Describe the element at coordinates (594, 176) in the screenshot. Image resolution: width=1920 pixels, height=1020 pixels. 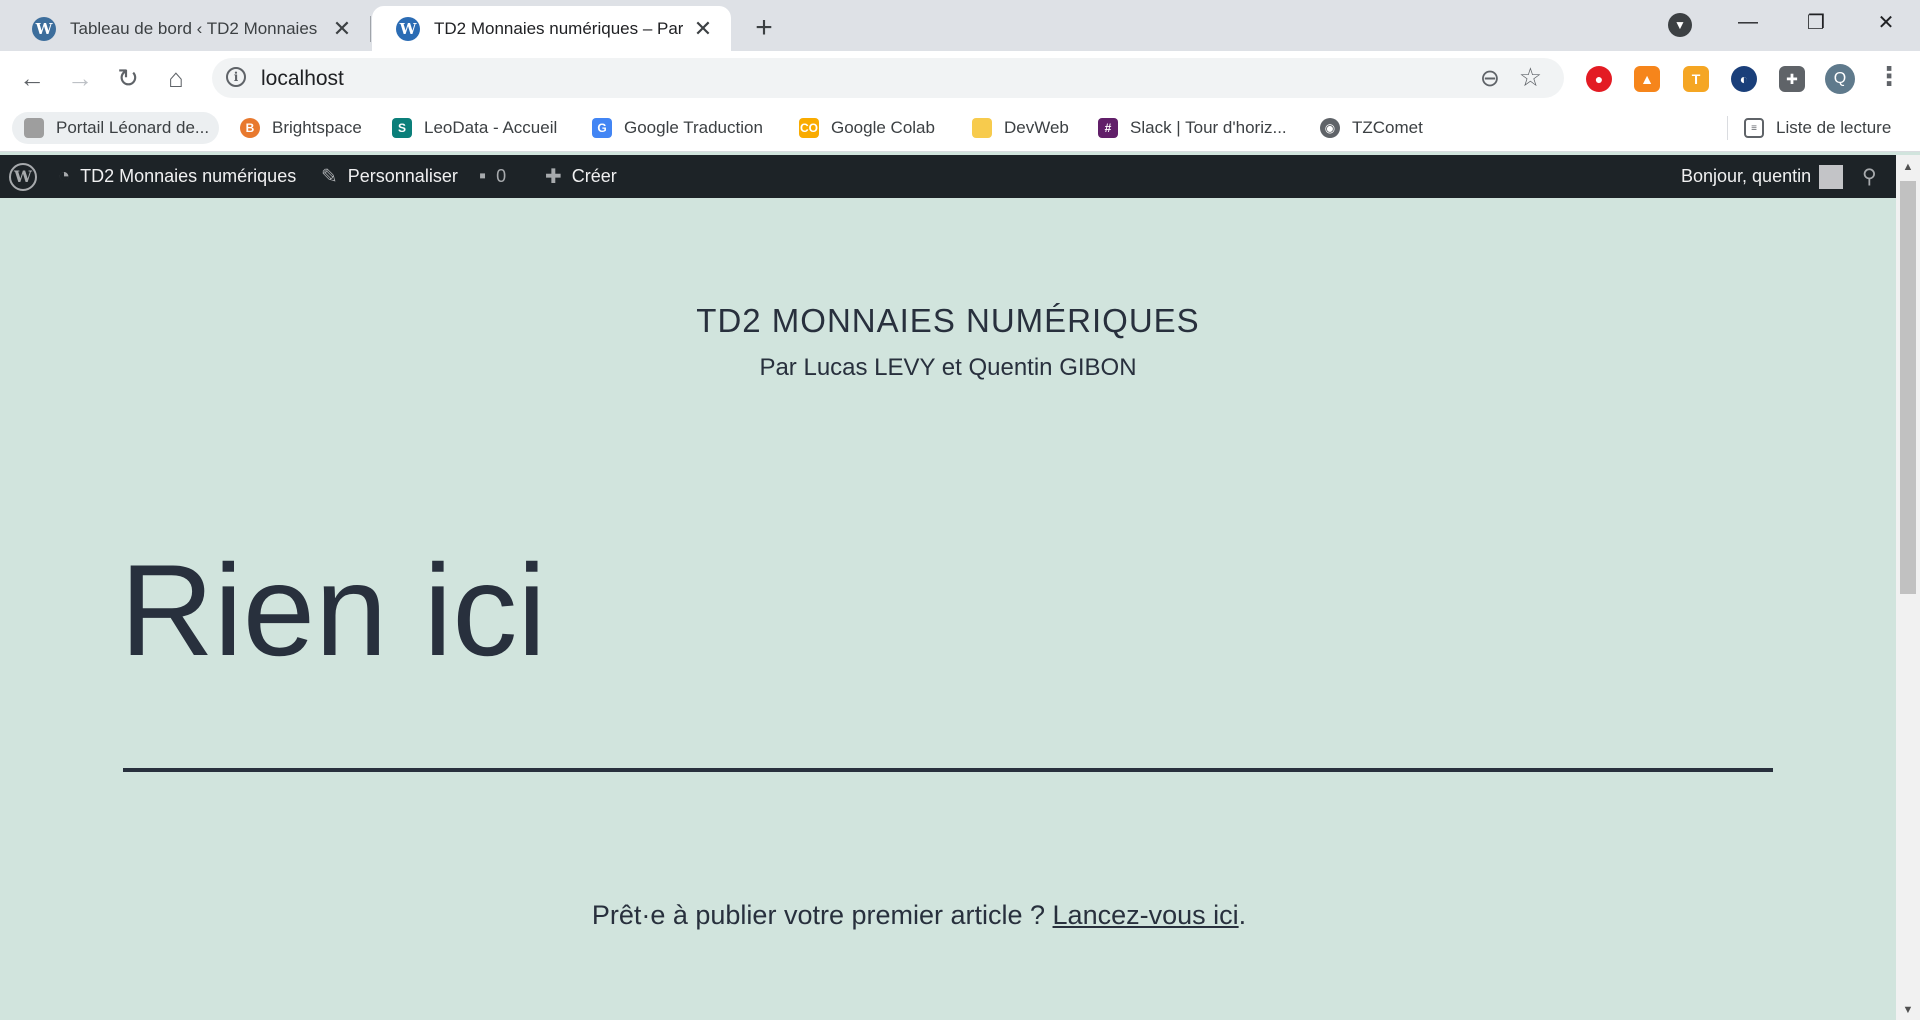
I see `create-label: Créer` at that location.